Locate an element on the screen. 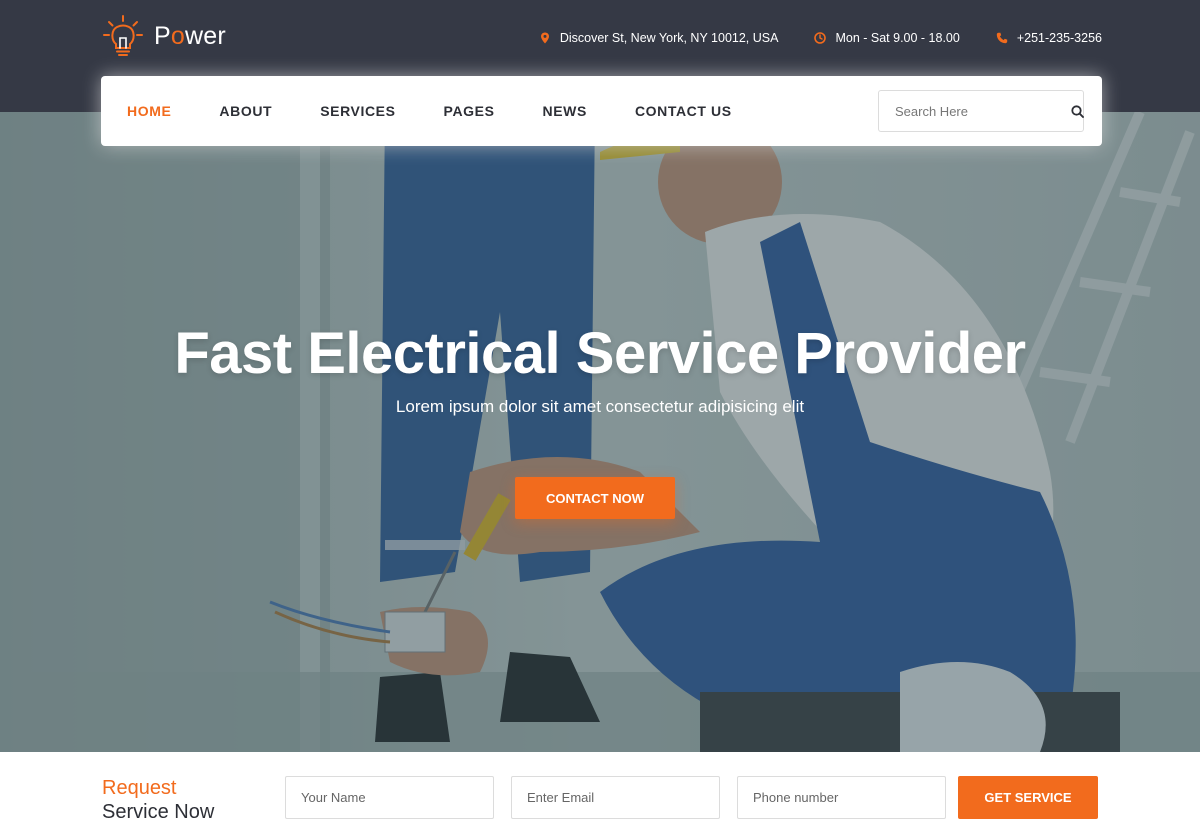  get-service-button: GET SERVICE is located at coordinates (1028, 797).